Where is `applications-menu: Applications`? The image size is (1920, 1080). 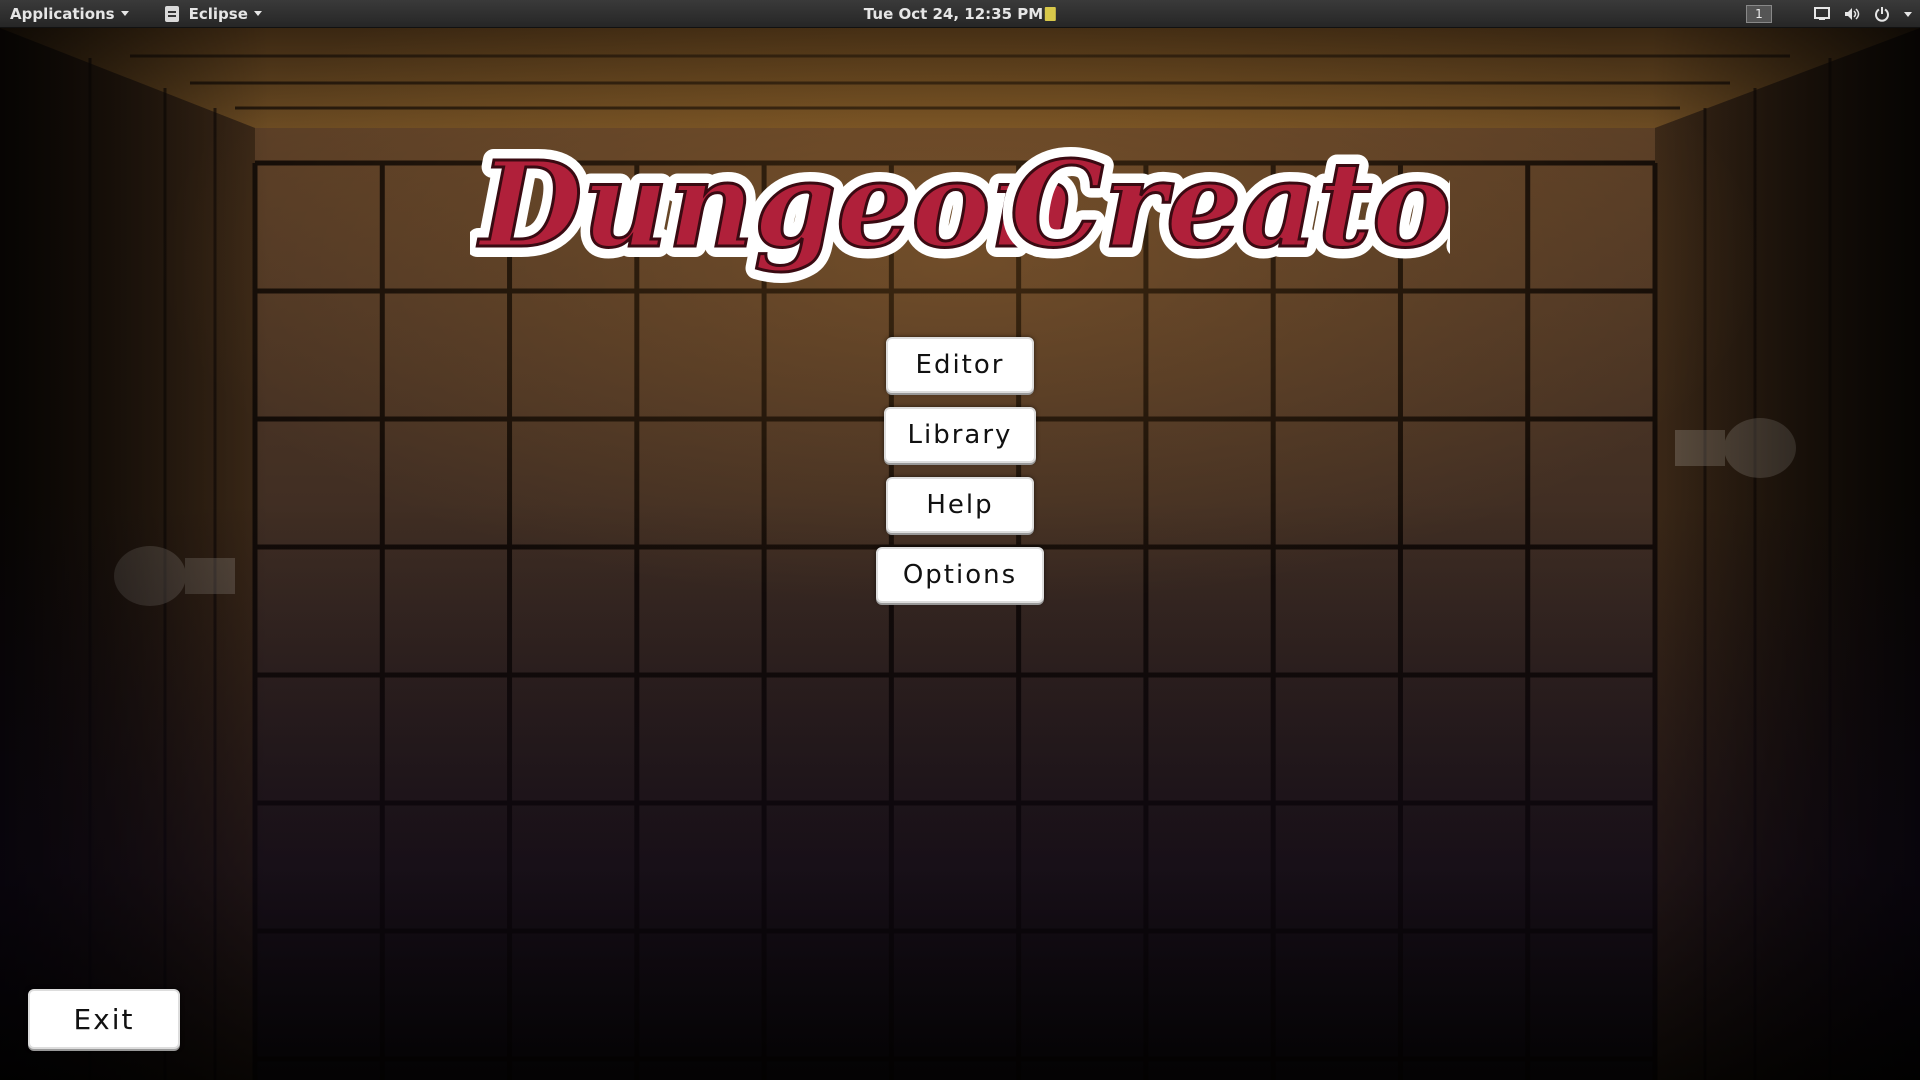 applications-menu: Applications is located at coordinates (69, 14).